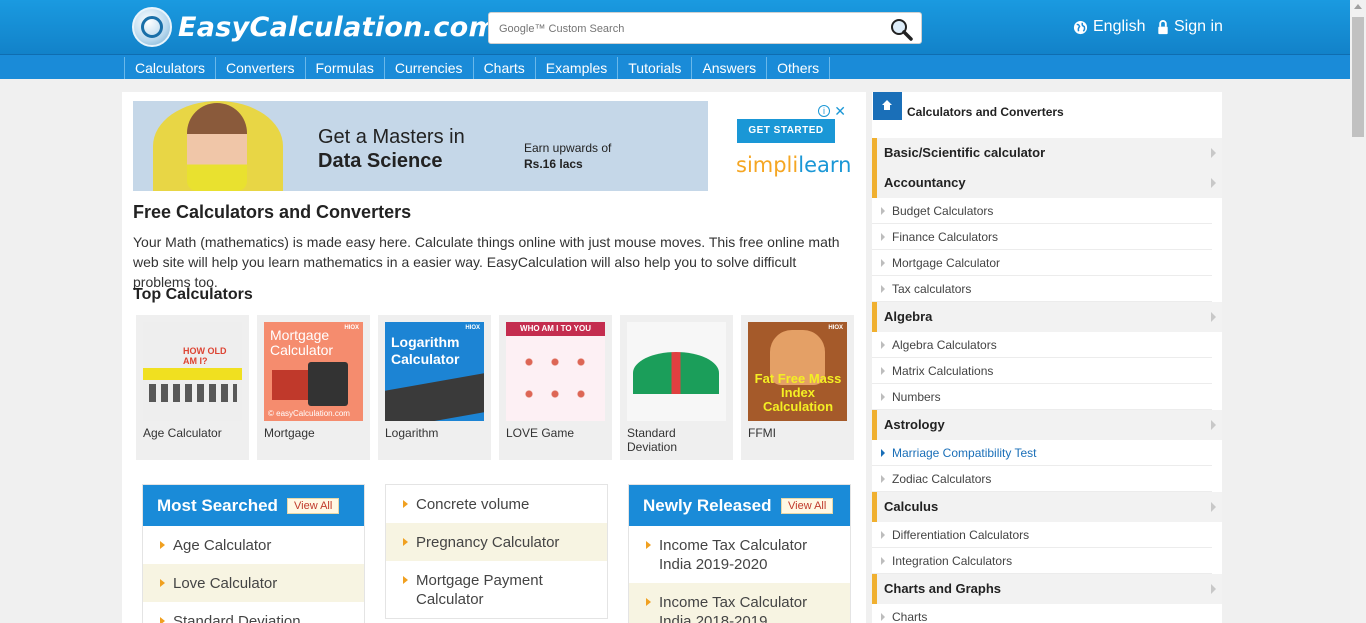  What do you see at coordinates (182, 433) in the screenshot?
I see `card-label: Age Calculator` at bounding box center [182, 433].